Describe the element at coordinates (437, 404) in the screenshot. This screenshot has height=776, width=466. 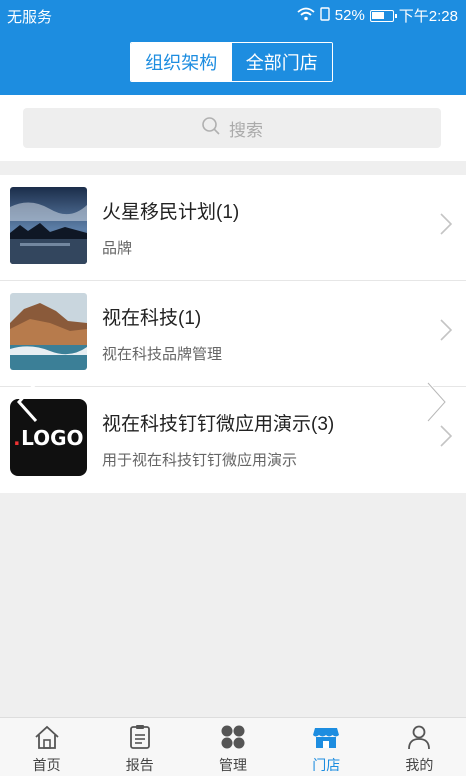
I see `carousel-next-icon` at that location.